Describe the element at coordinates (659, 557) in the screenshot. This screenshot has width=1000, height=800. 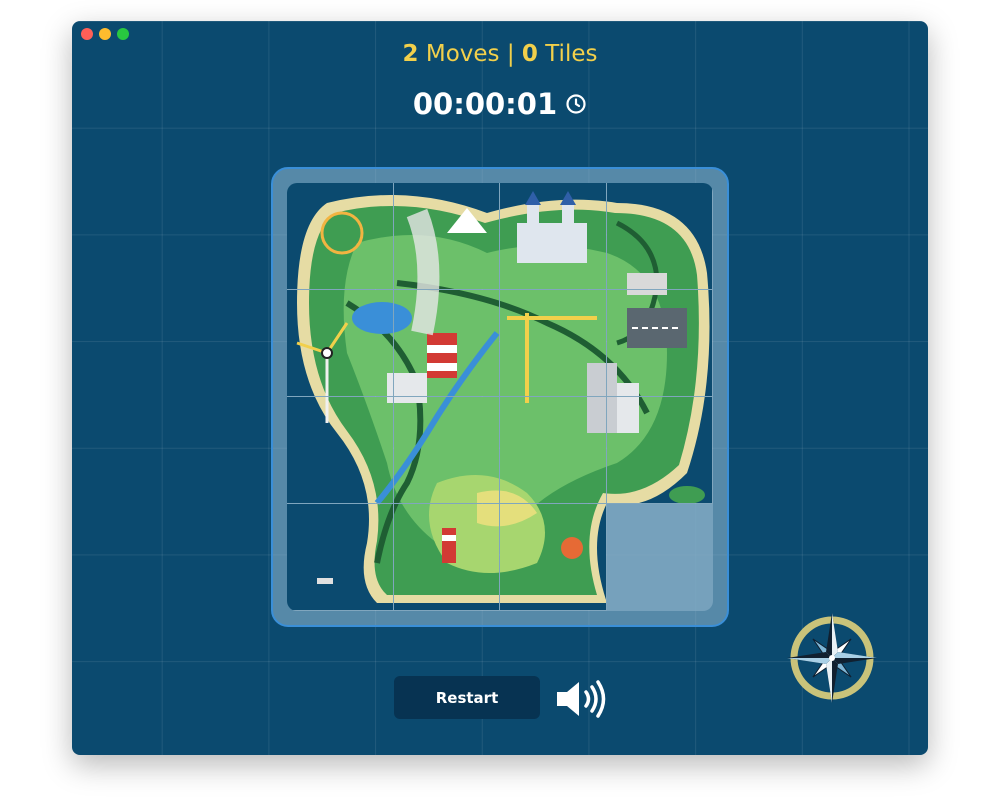
I see `empty-tile-slot` at that location.